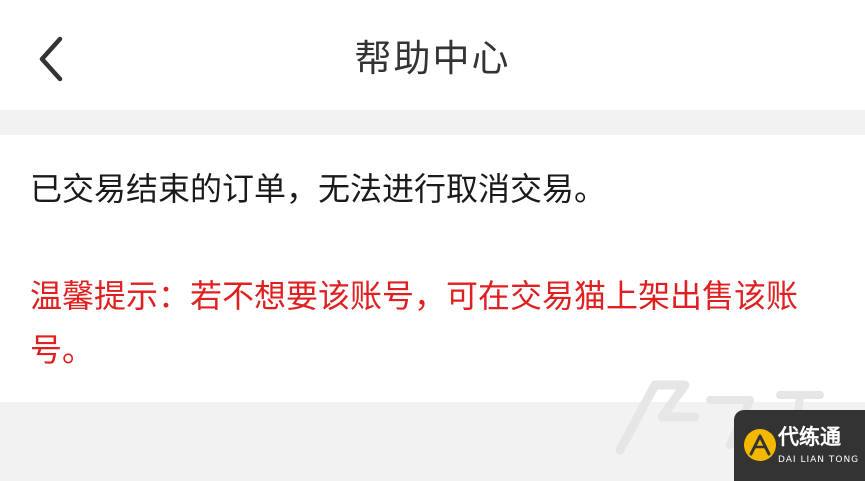 The height and width of the screenshot is (481, 865). Describe the element at coordinates (318, 189) in the screenshot. I see `answer-text: 已交易结束的订单，无法进行取消交易。` at that location.